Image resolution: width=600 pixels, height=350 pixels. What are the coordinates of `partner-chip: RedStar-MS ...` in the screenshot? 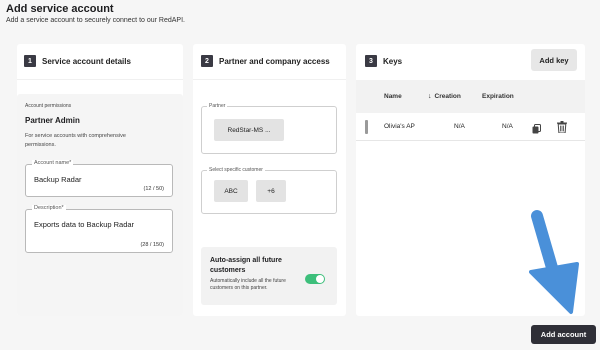 It's located at (249, 130).